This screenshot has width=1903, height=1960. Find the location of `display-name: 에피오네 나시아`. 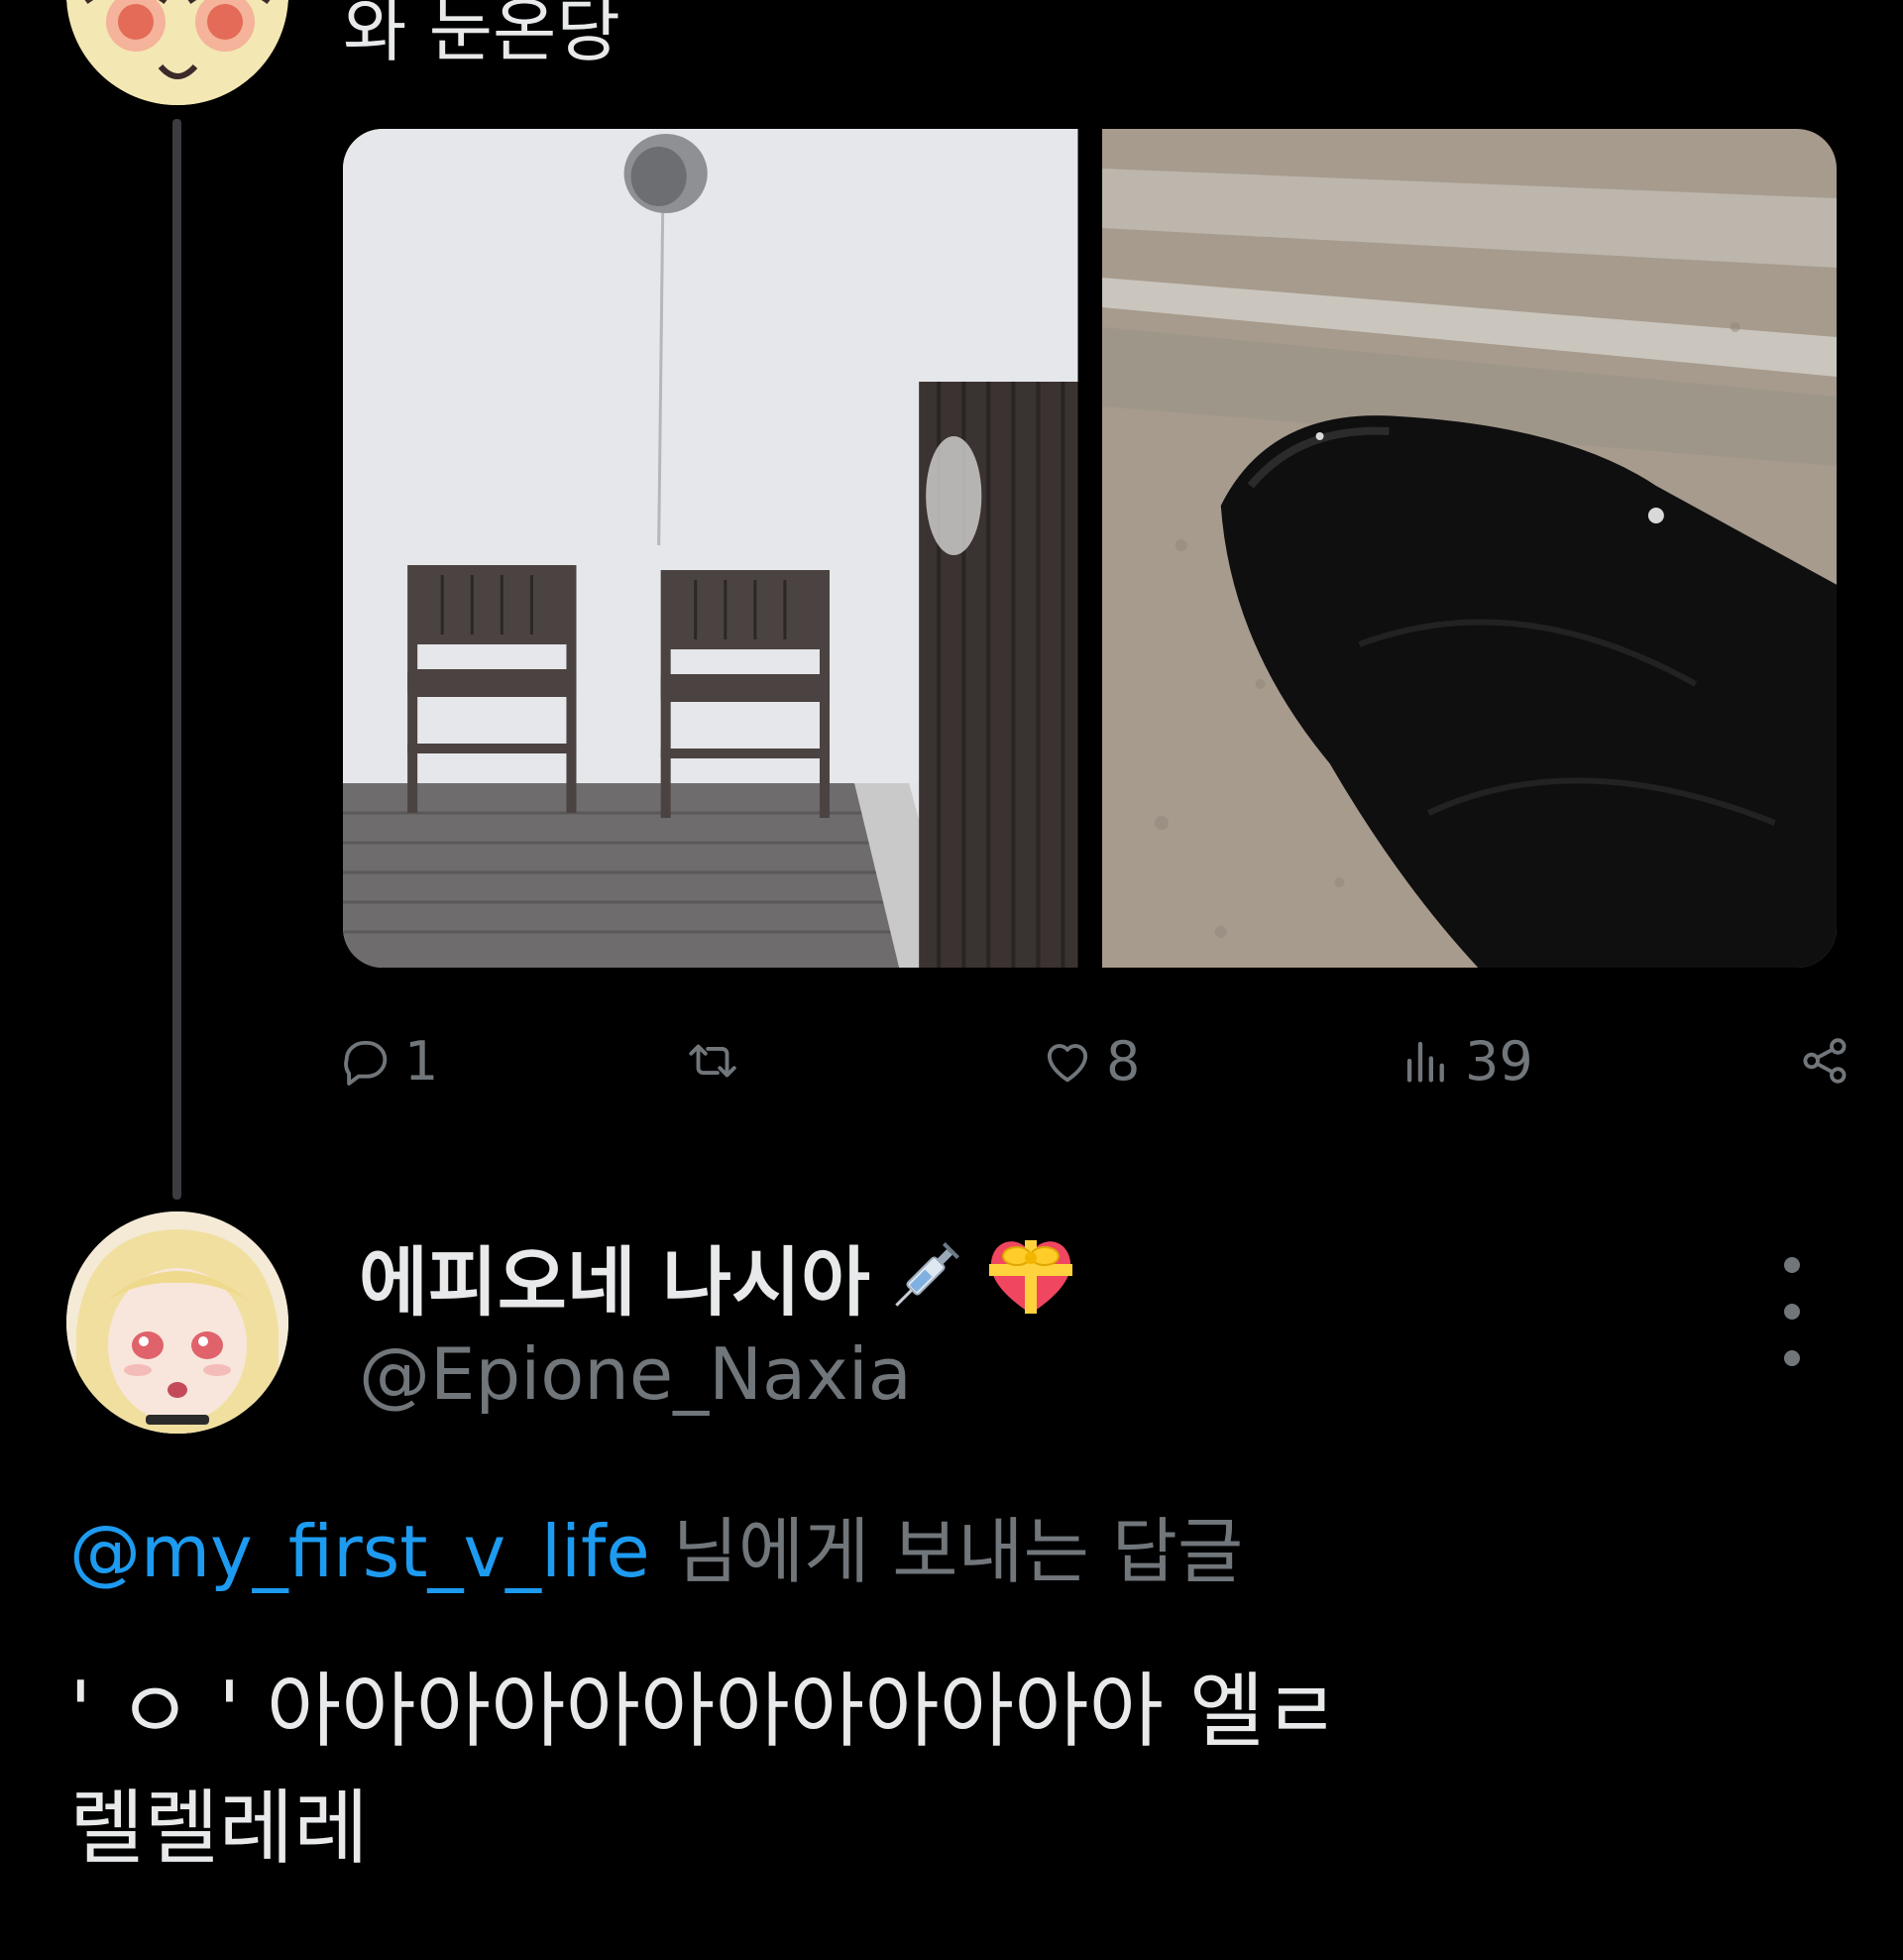

display-name: 에피오네 나시아 is located at coordinates (719, 1275).